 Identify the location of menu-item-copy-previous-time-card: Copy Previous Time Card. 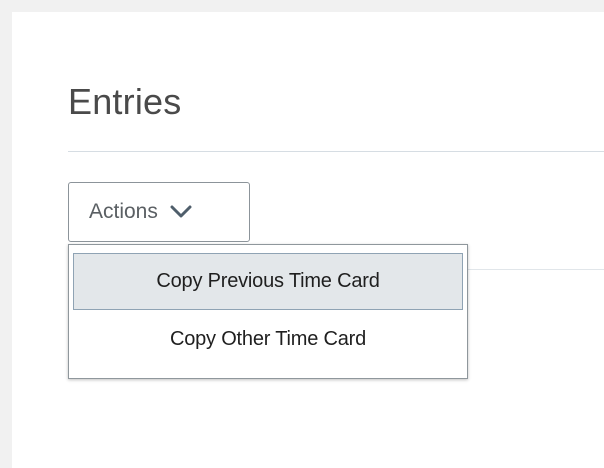
(268, 281).